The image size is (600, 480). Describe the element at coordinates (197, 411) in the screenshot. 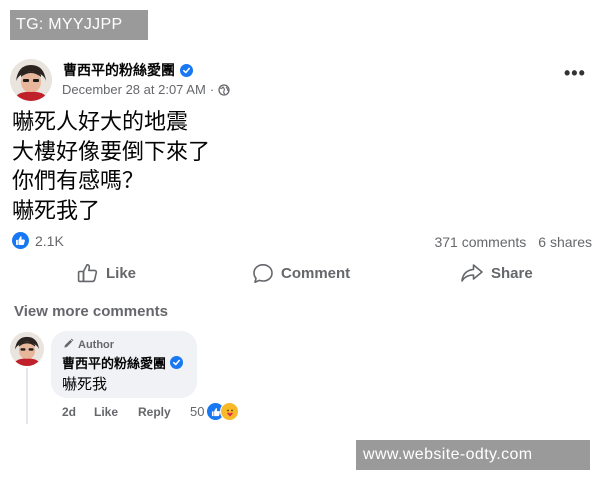

I see `comment-reaction-count: 50` at that location.